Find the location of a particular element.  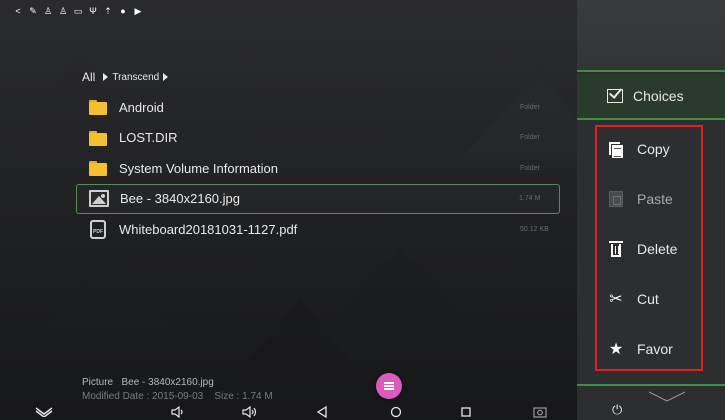

copy-label: Copy is located at coordinates (653, 149).